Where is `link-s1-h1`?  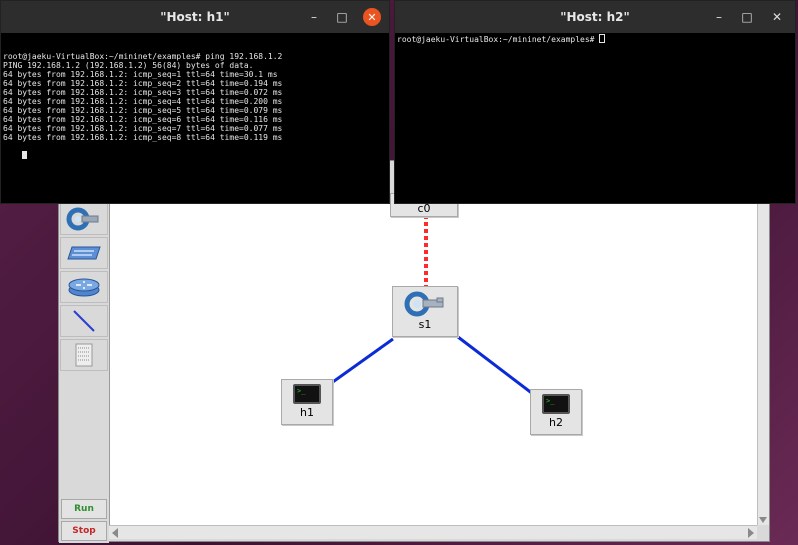 link-s1-h1 is located at coordinates (361, 361).